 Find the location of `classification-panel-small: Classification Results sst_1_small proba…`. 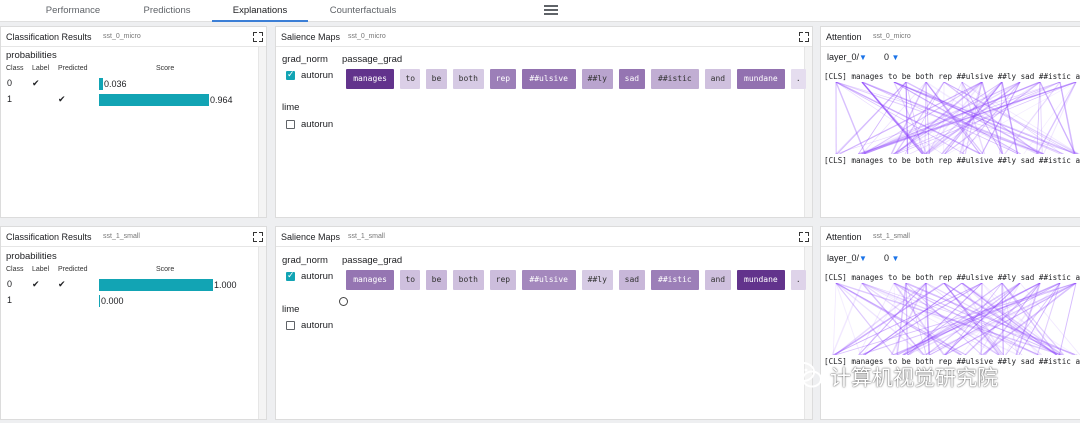

classification-panel-small: Classification Results sst_1_small proba… is located at coordinates (133, 323).